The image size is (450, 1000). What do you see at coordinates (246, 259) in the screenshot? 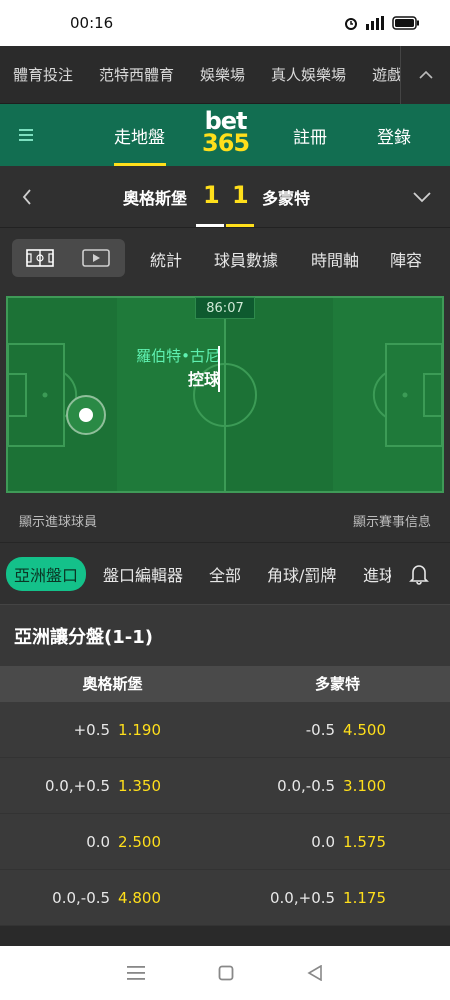
I see `tab-player-data: 球員數據` at bounding box center [246, 259].